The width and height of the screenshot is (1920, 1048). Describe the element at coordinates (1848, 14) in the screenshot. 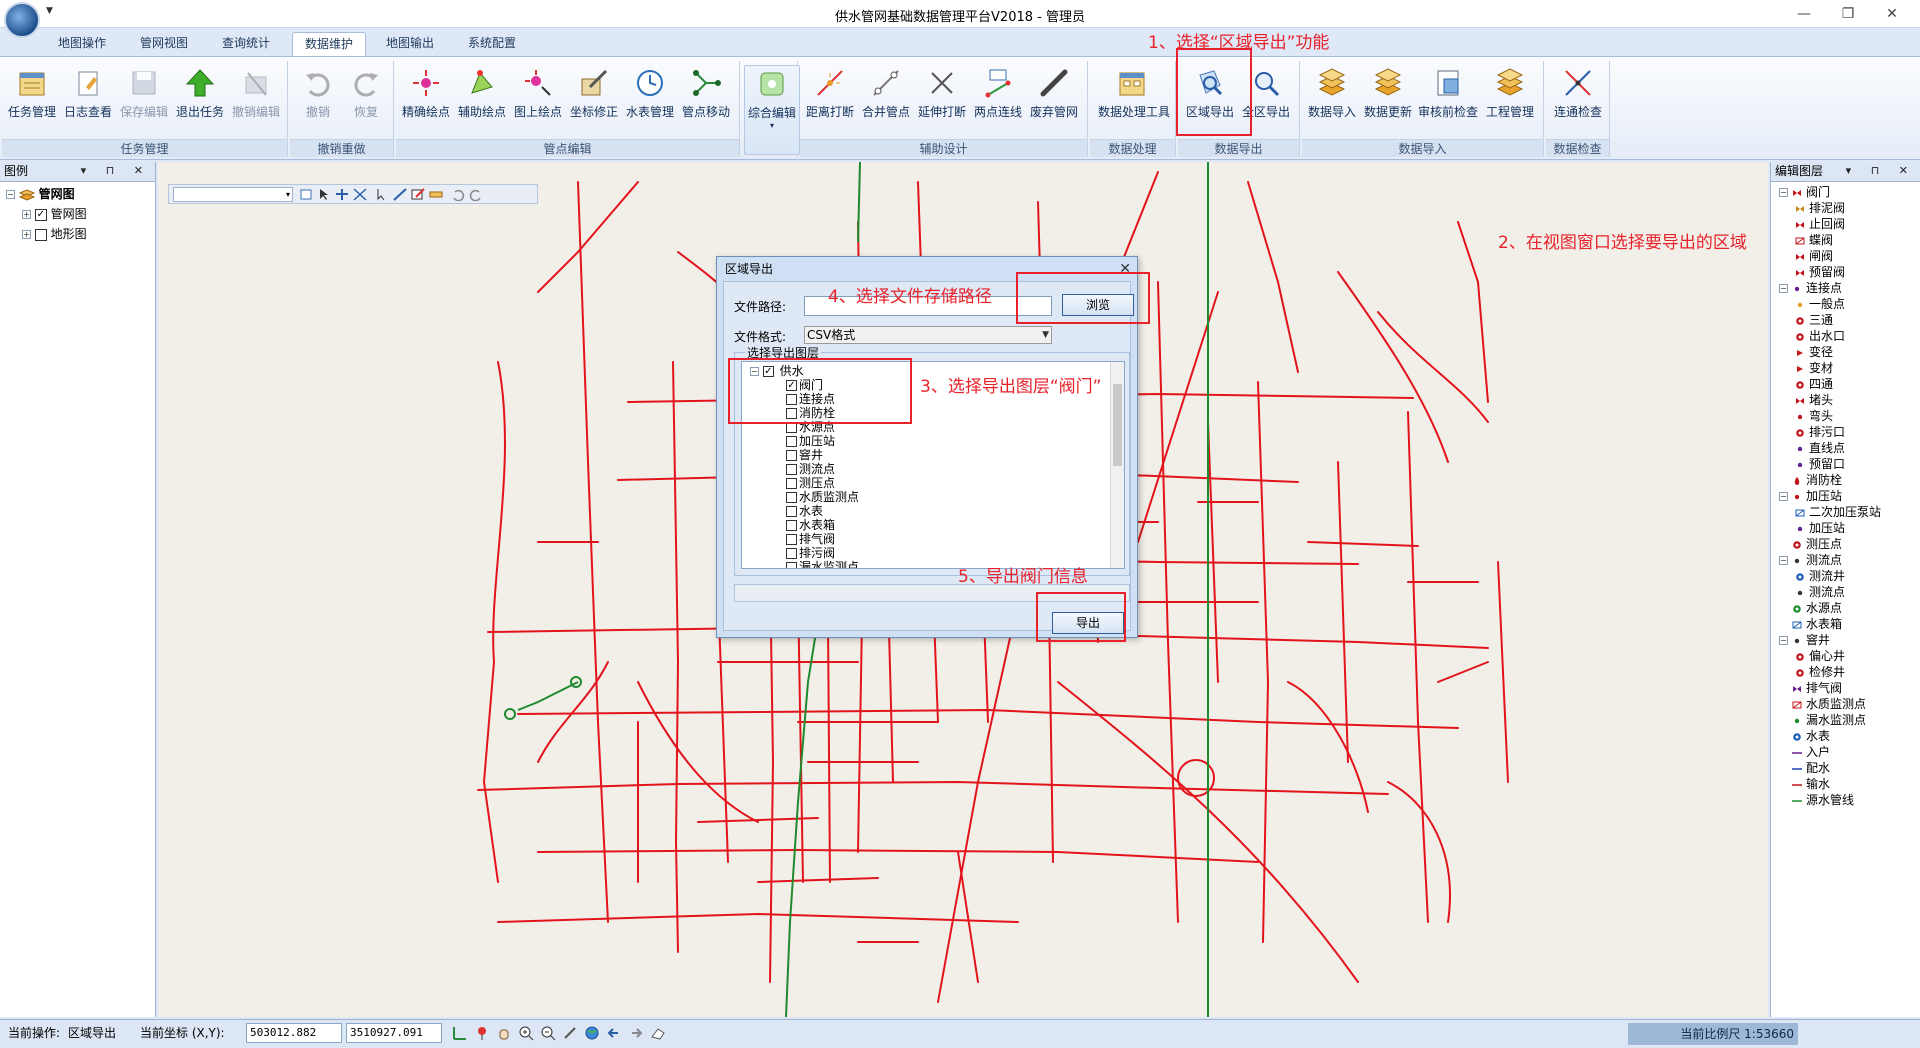

I see `restore-button: ❐` at that location.